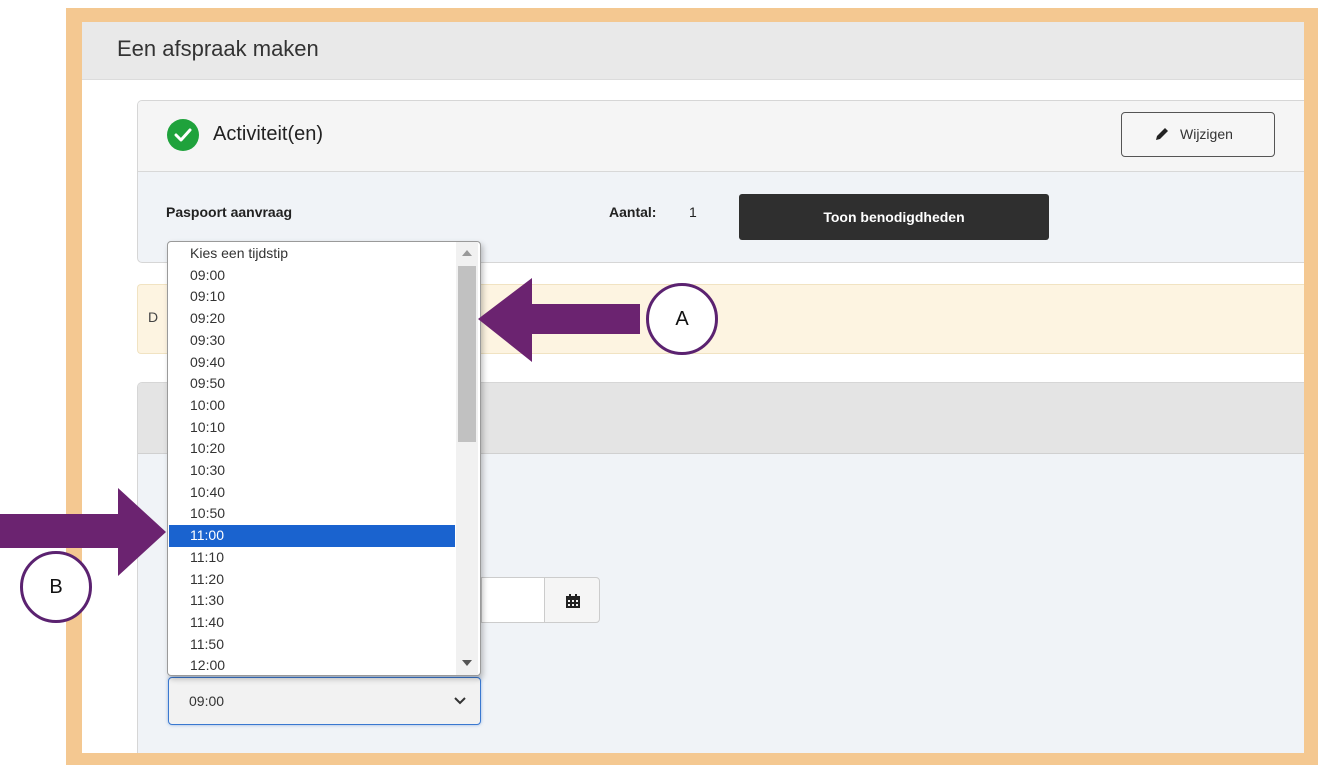  I want to click on time-option: 09:40, so click(312, 363).